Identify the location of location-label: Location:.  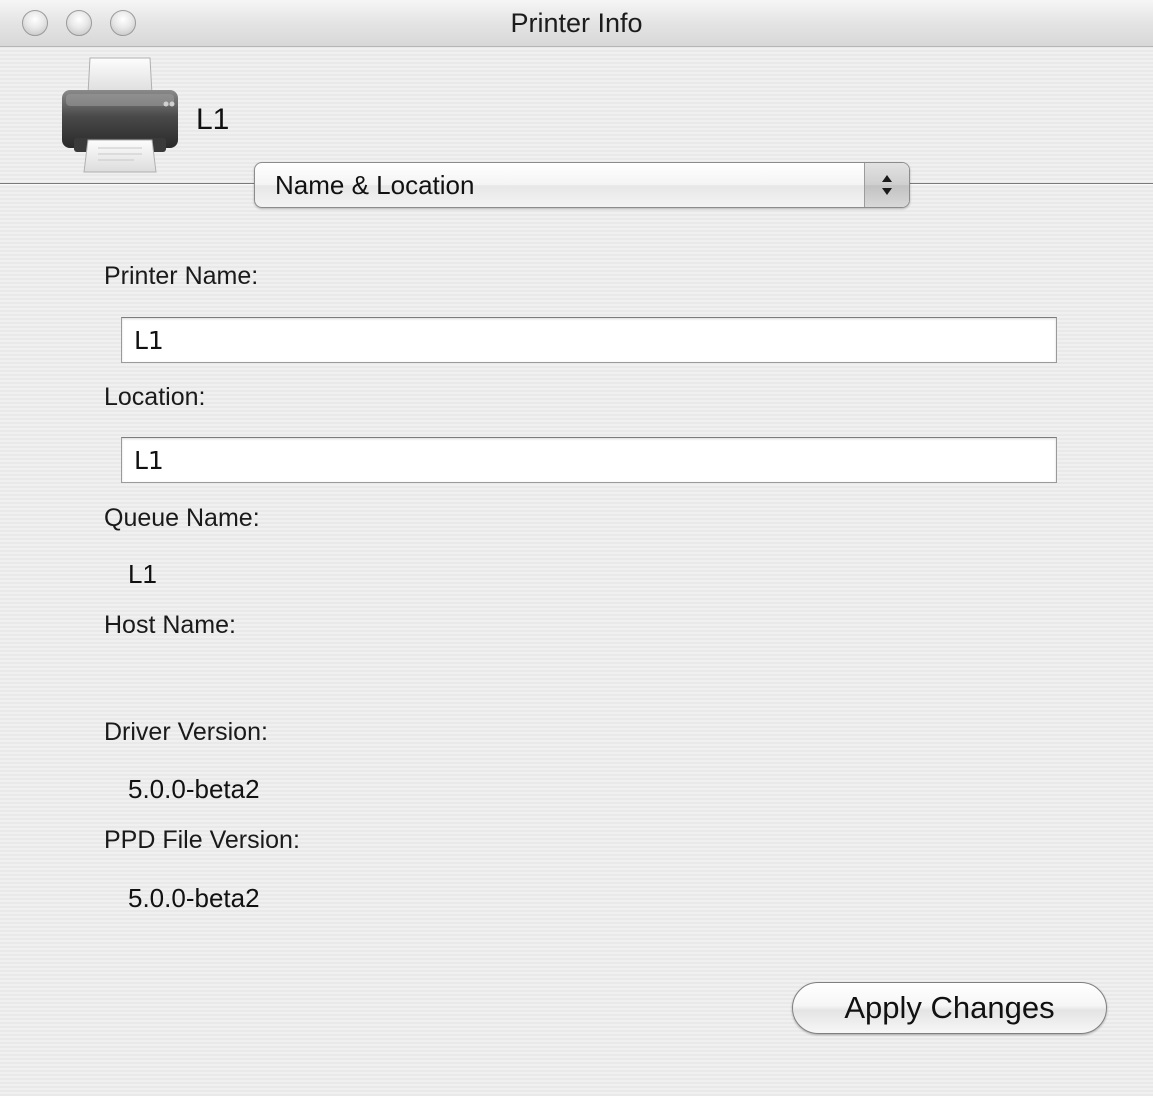
(155, 397).